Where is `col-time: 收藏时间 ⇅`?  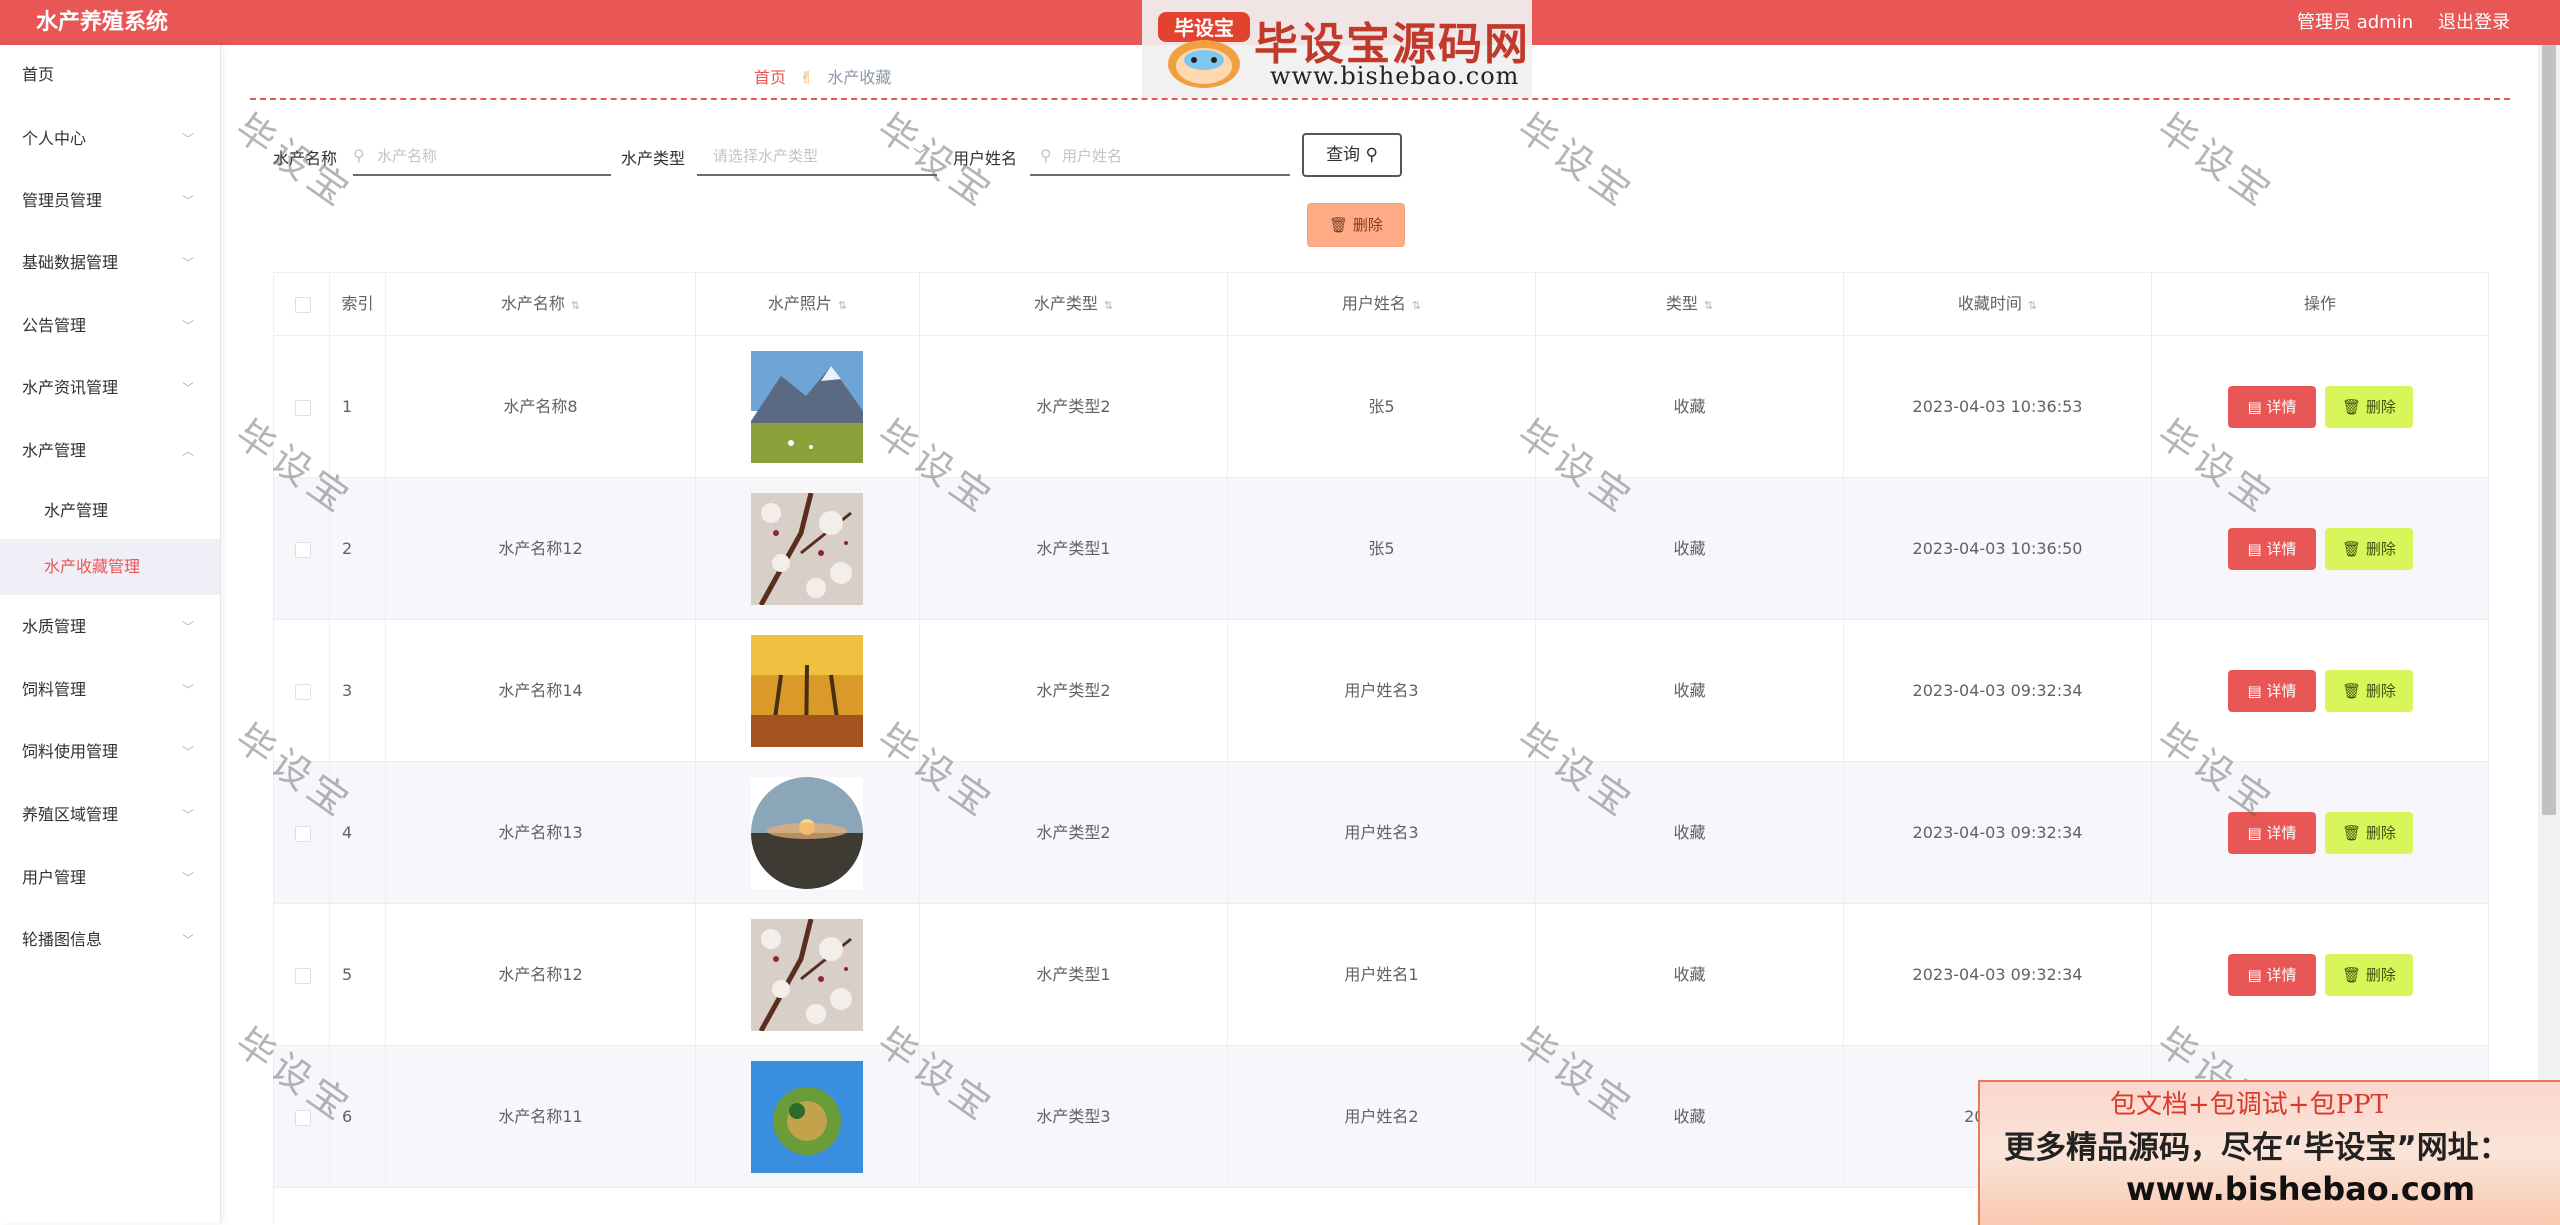
col-time: 收藏时间 ⇅ is located at coordinates (1998, 304).